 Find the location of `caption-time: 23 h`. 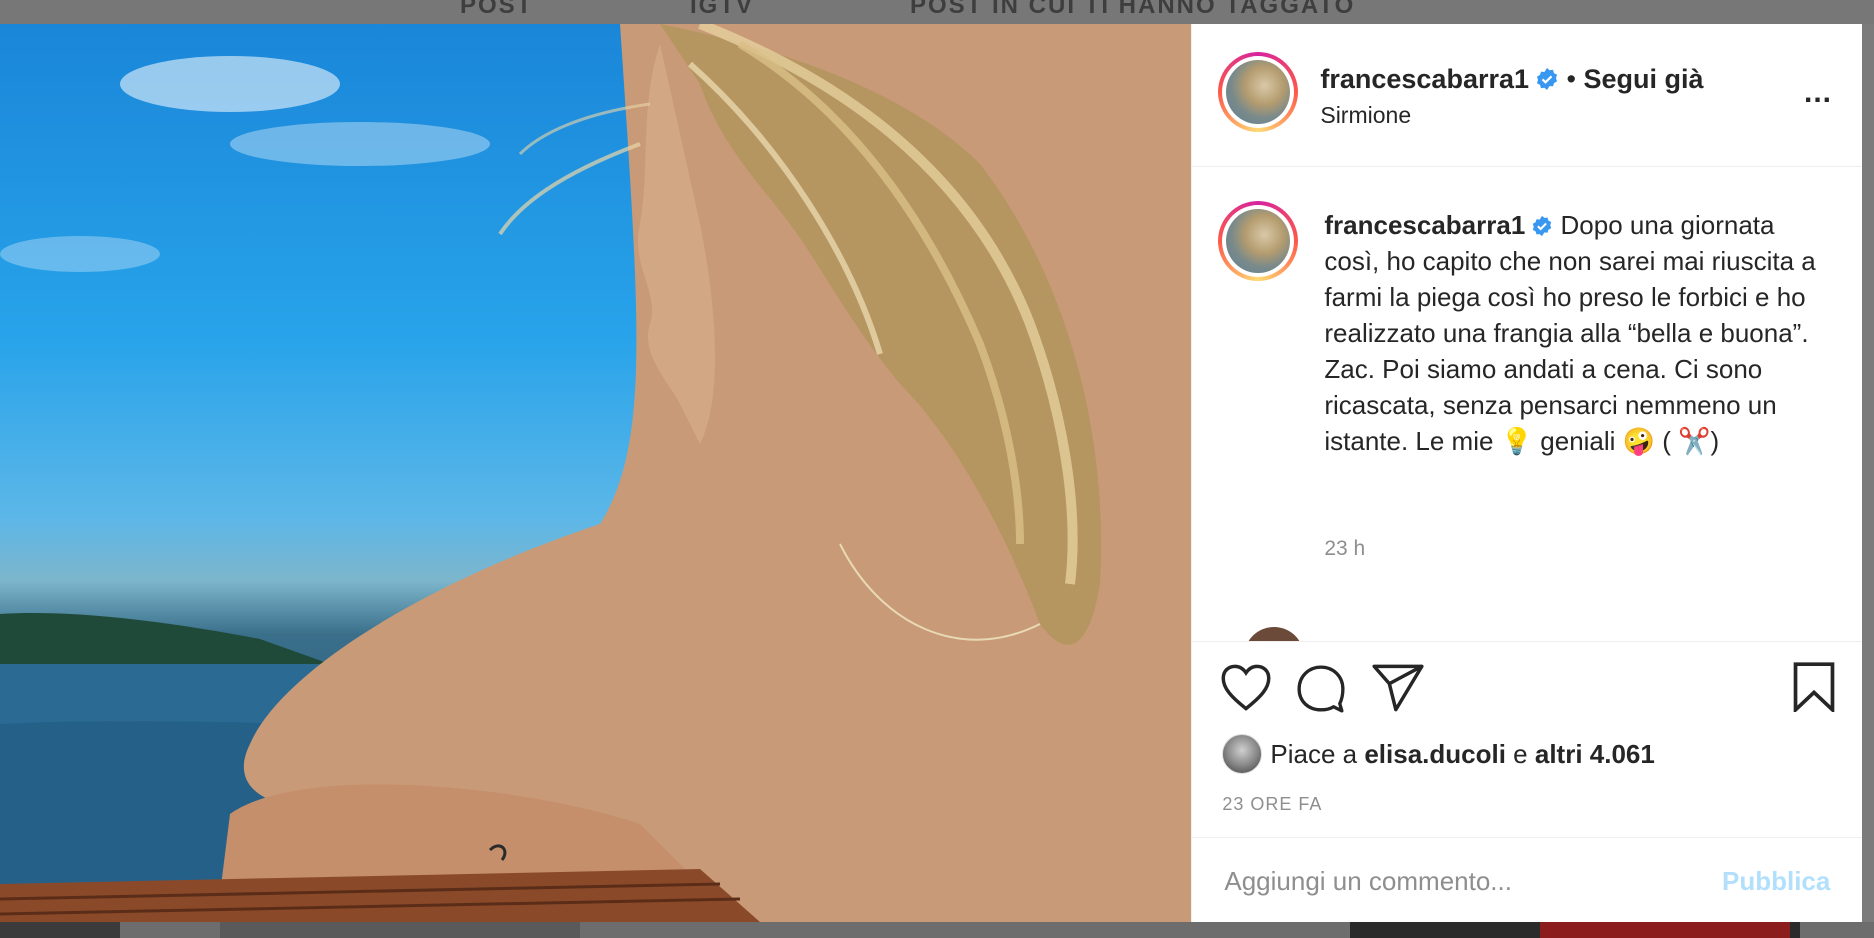

caption-time: 23 h is located at coordinates (1344, 549).